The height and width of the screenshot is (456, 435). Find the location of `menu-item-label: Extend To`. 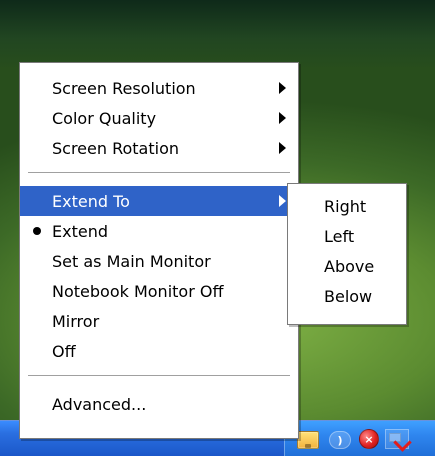

menu-item-label: Extend To is located at coordinates (91, 201).